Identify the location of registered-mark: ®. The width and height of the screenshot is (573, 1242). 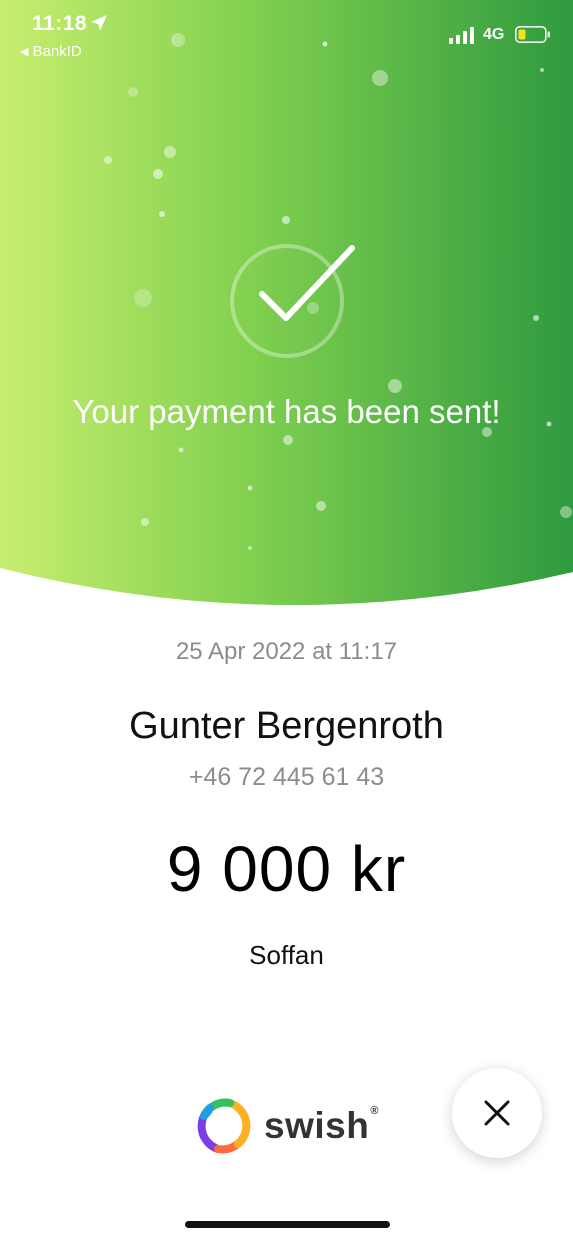
(374, 1111).